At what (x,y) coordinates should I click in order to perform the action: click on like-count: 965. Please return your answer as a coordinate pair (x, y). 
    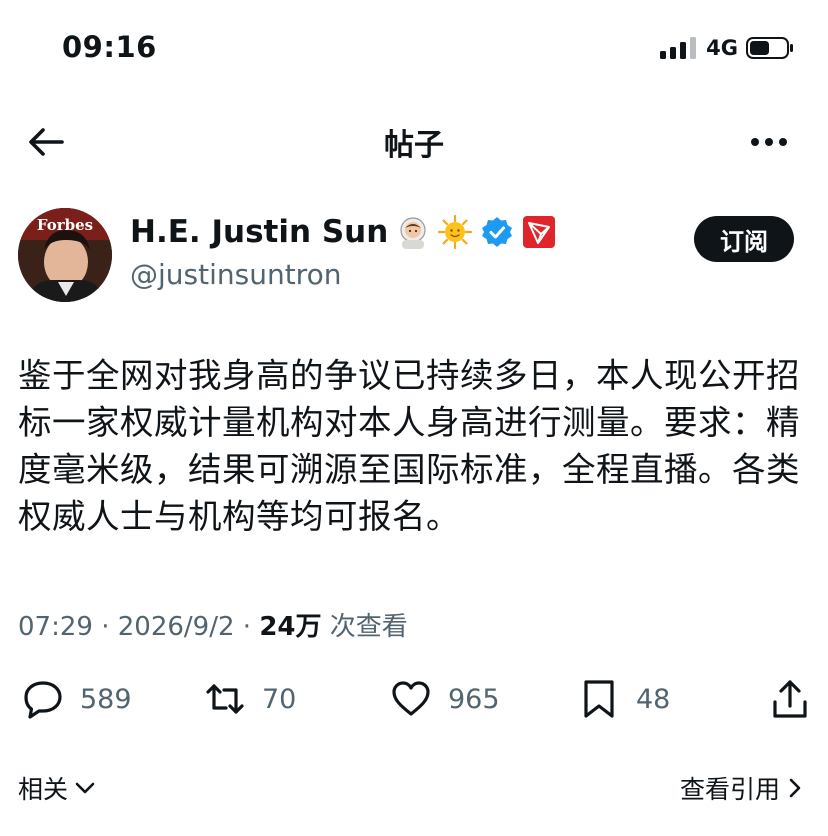
    Looking at the image, I should click on (474, 699).